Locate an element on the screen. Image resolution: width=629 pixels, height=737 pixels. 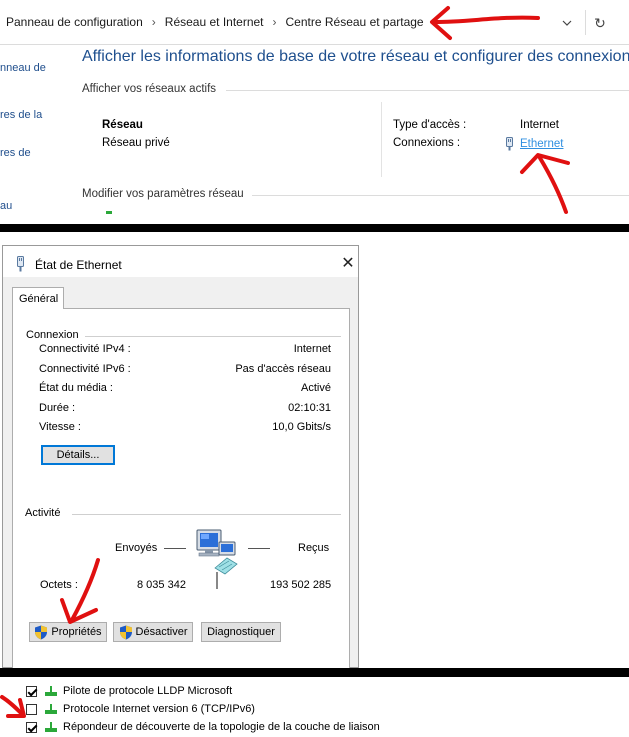
active-networks-heading: Afficher vos réseaux actifs is located at coordinates (149, 89).